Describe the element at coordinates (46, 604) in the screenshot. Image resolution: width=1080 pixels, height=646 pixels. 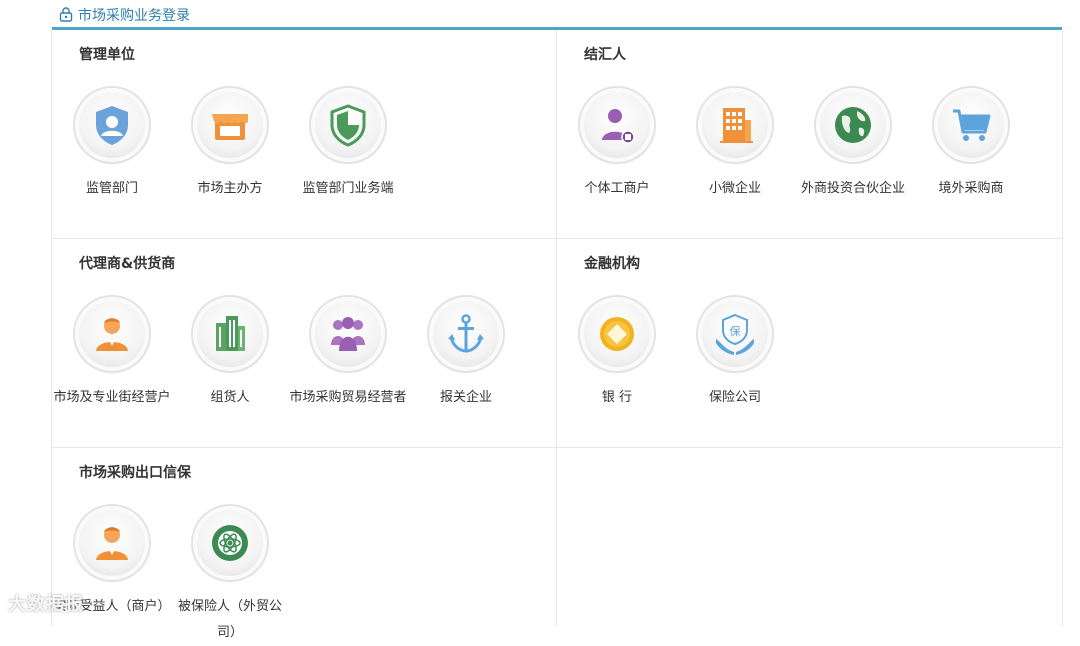
I see `watermark-logo: 大数据报` at that location.